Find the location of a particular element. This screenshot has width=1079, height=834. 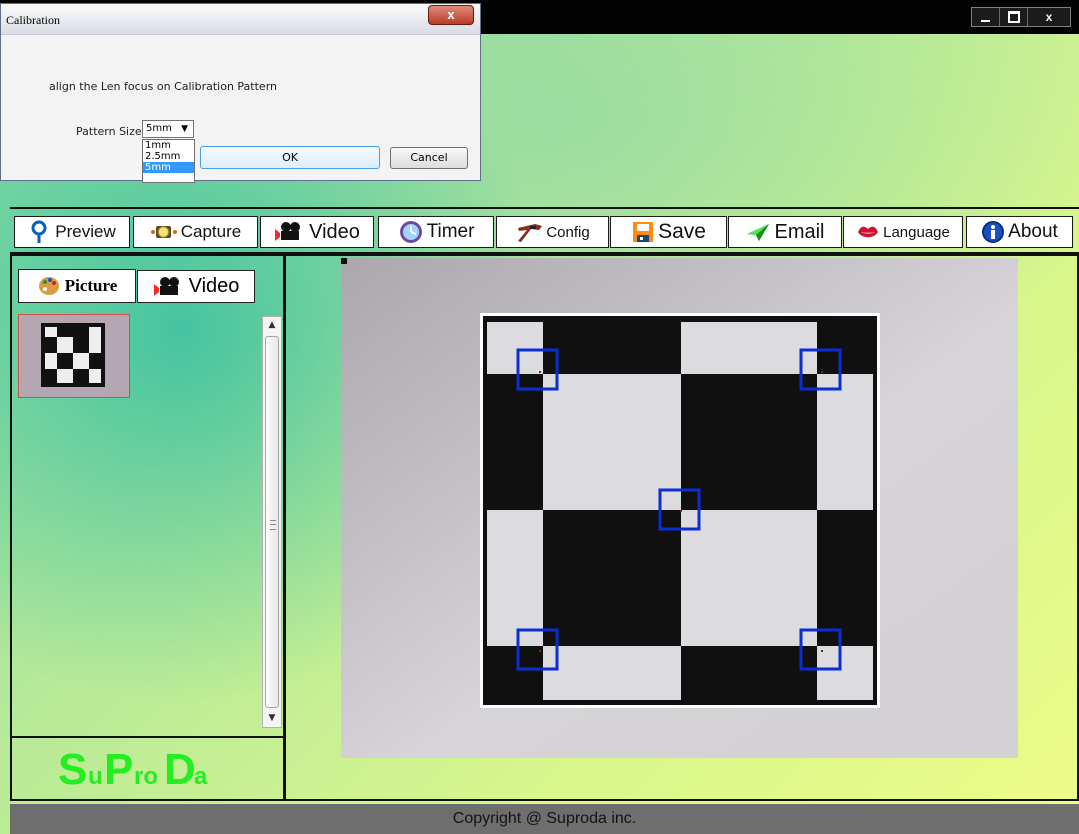

lips-icon is located at coordinates (868, 232).